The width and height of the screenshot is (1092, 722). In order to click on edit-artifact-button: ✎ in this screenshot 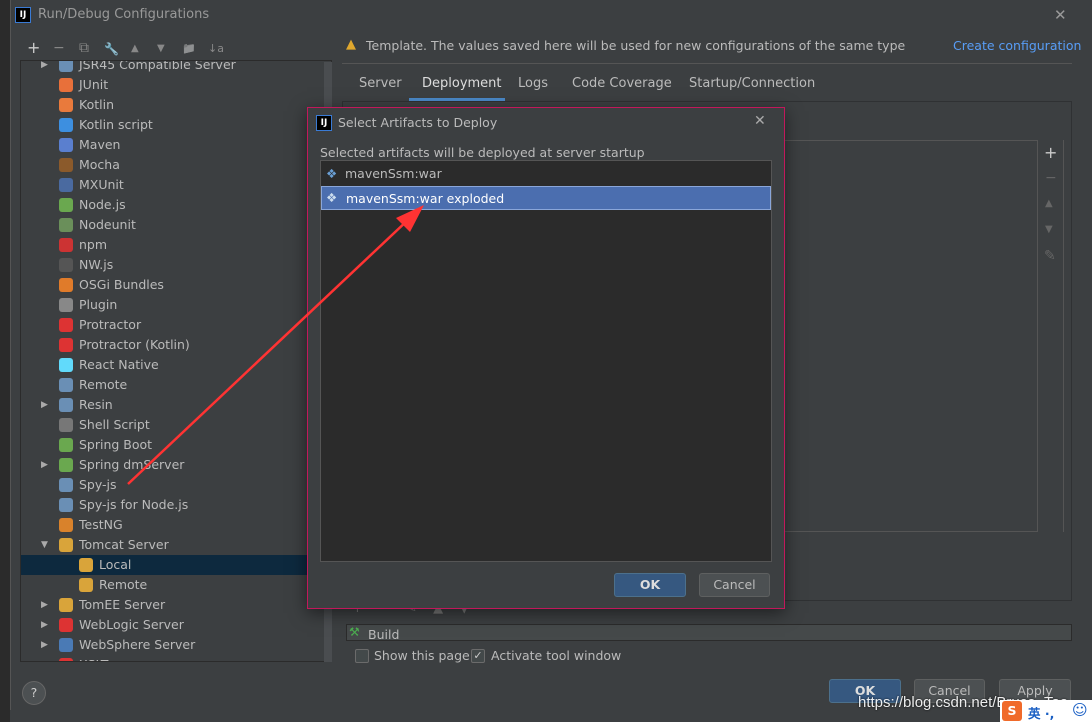, I will do `click(1050, 256)`.